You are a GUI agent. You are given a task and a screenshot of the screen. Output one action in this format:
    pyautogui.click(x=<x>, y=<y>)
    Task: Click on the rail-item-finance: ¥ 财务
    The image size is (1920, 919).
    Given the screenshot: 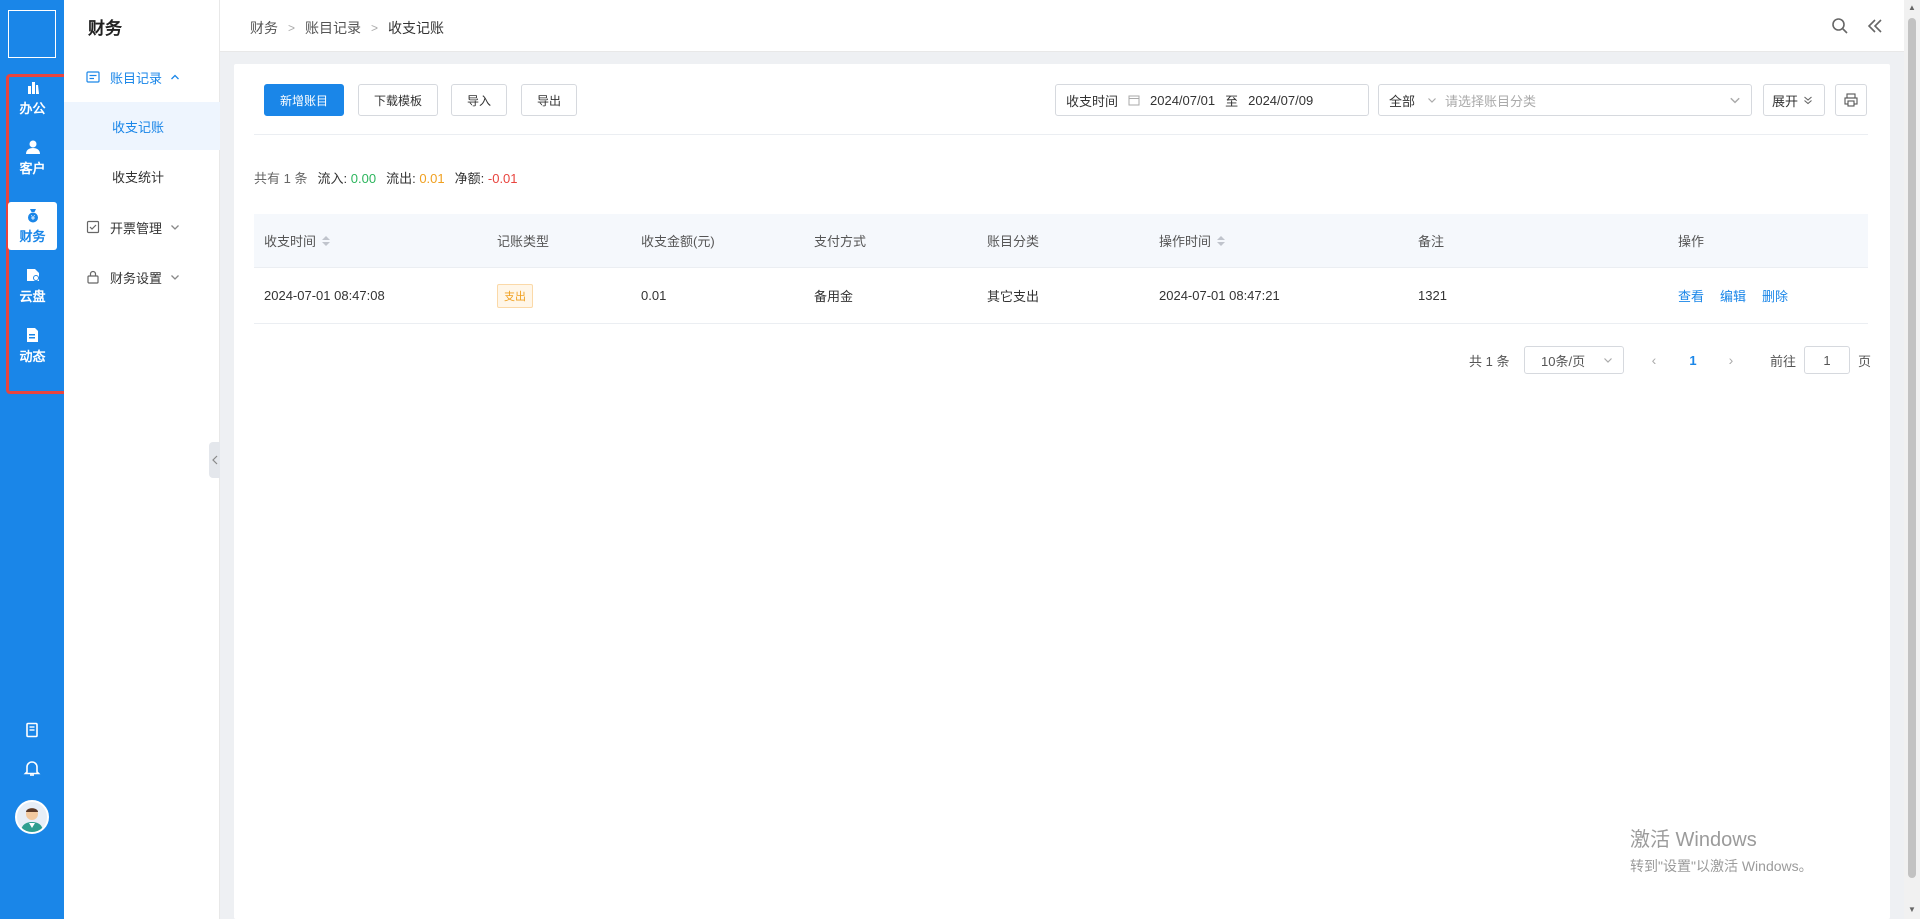 What is the action you would take?
    pyautogui.click(x=32, y=226)
    